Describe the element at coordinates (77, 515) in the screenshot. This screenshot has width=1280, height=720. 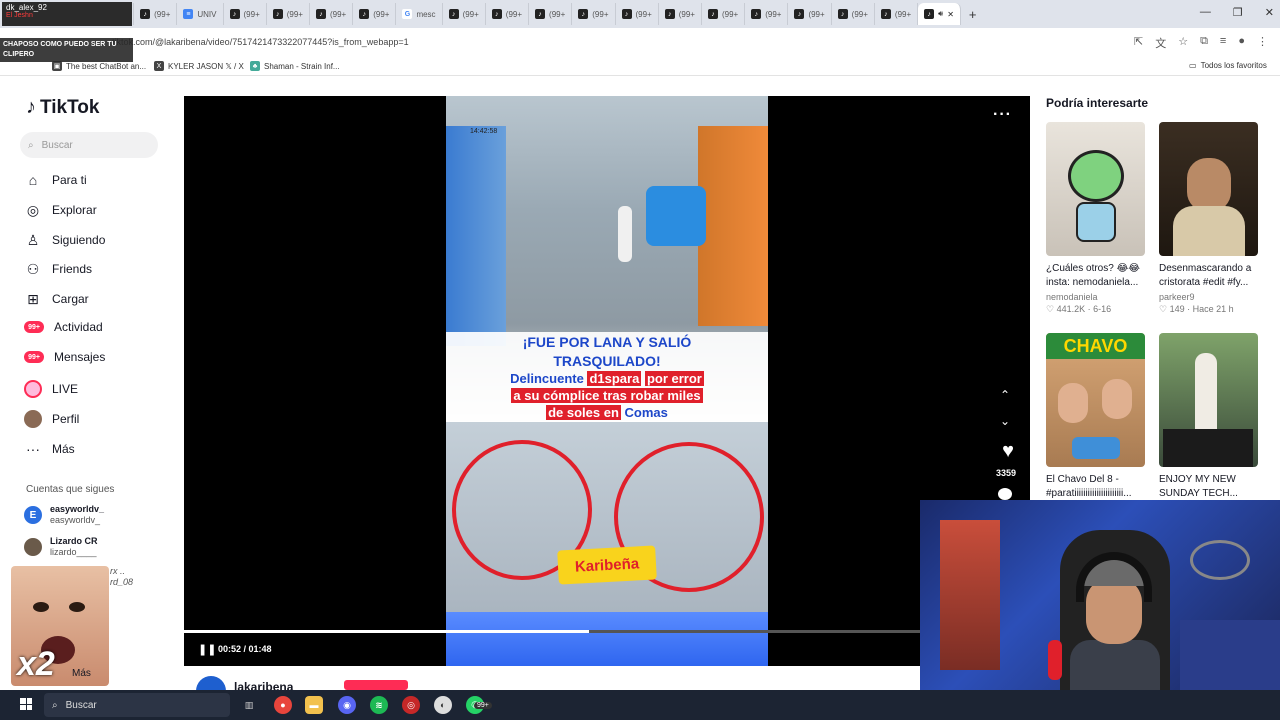
I see `account-name: easyworldv_ easyworldv_` at that location.